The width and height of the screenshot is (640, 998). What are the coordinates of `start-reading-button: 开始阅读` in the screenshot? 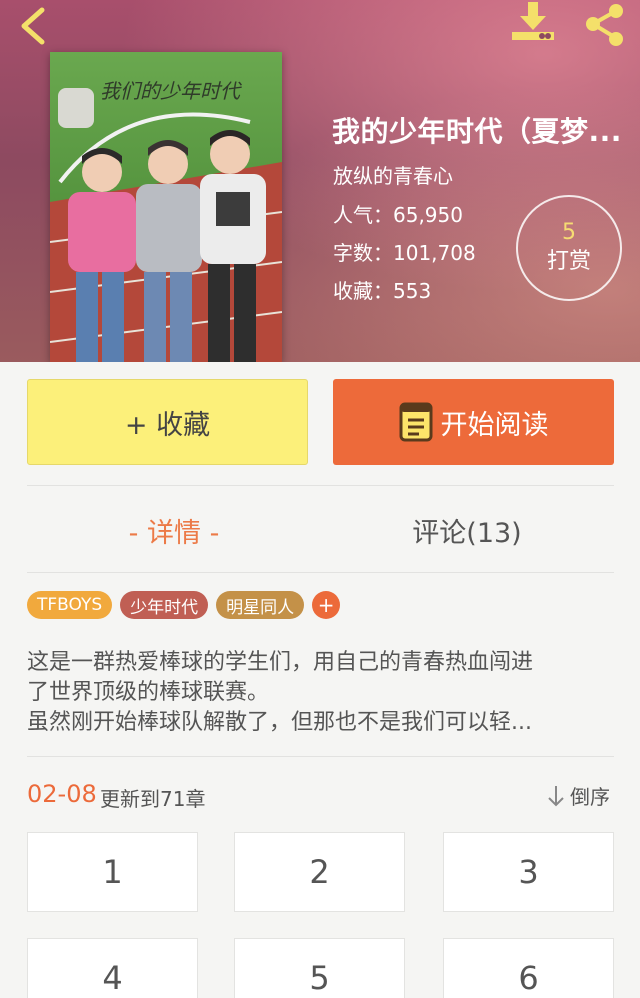 It's located at (473, 422).